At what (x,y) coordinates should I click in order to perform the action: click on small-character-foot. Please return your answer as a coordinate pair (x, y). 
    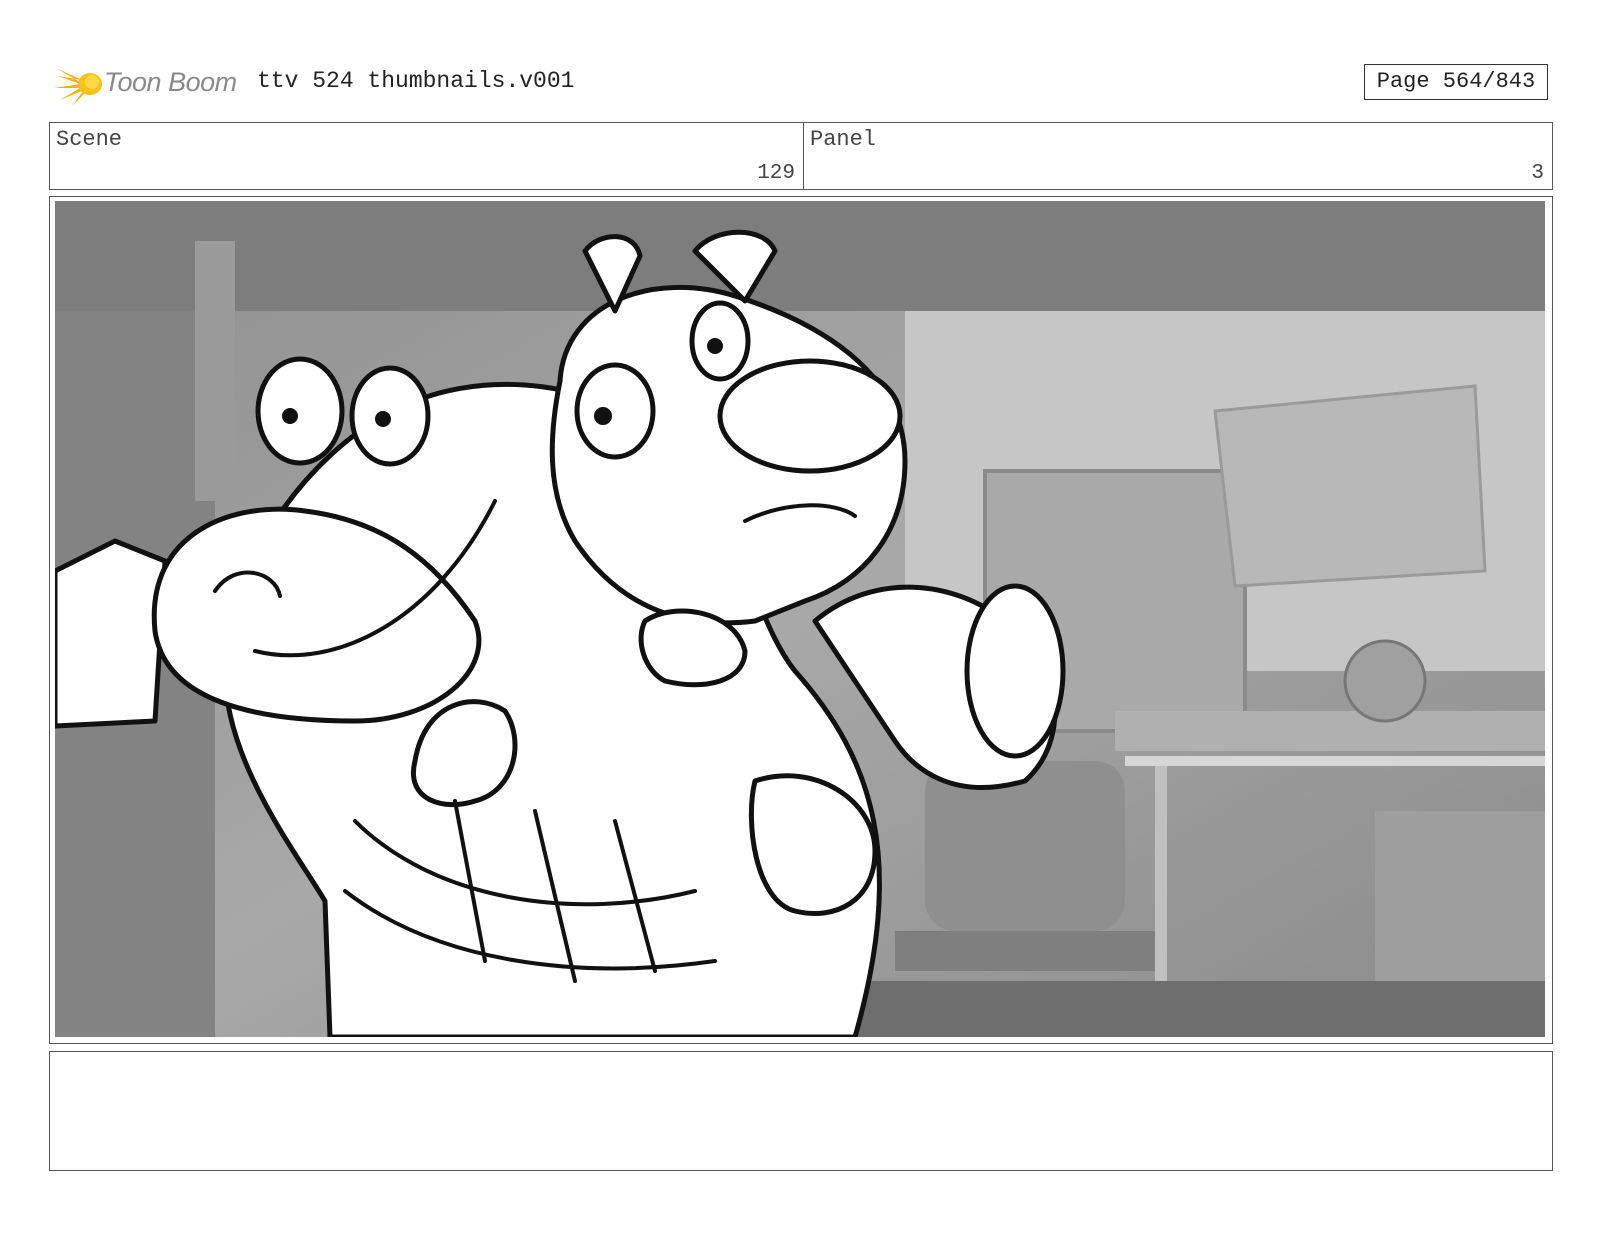
    Looking at the image, I should click on (1015, 671).